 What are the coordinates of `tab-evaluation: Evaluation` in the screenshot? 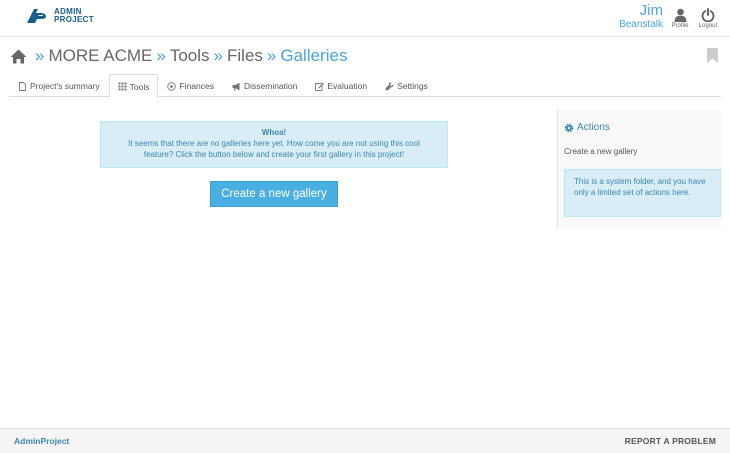 It's located at (341, 85).